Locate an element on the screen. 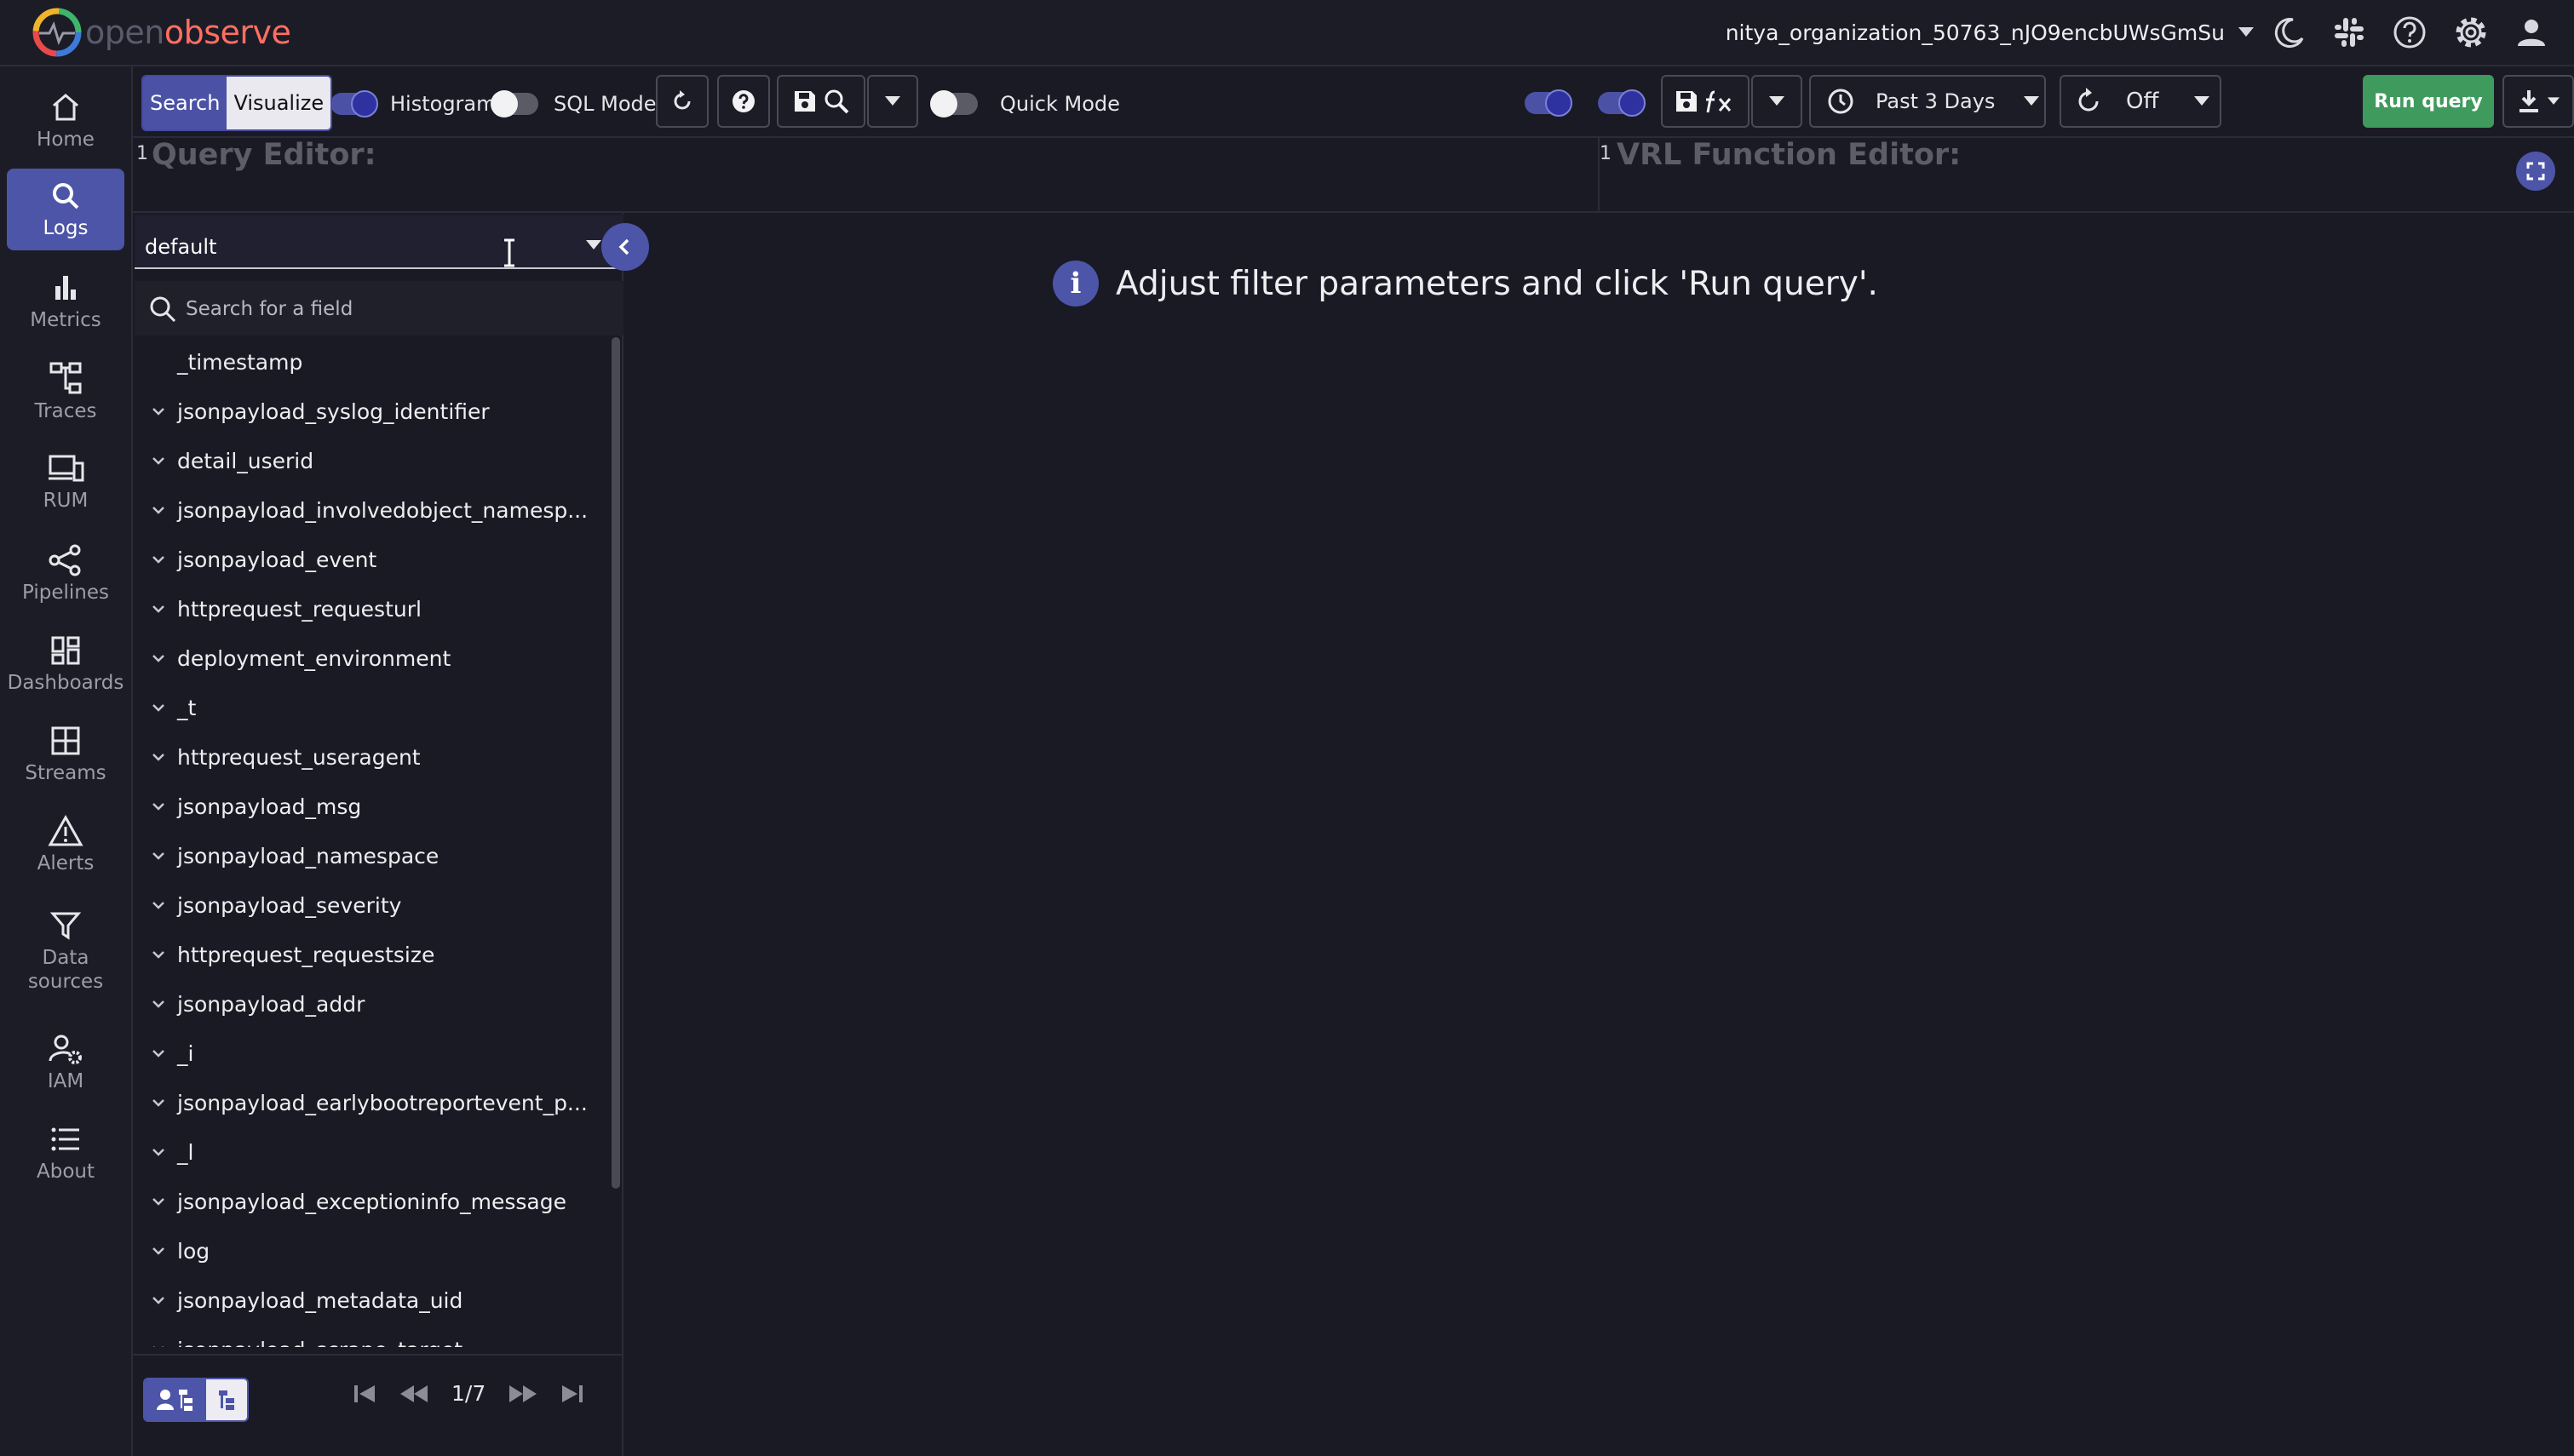 The height and width of the screenshot is (1456, 2574). function-dropdown is located at coordinates (1776, 101).